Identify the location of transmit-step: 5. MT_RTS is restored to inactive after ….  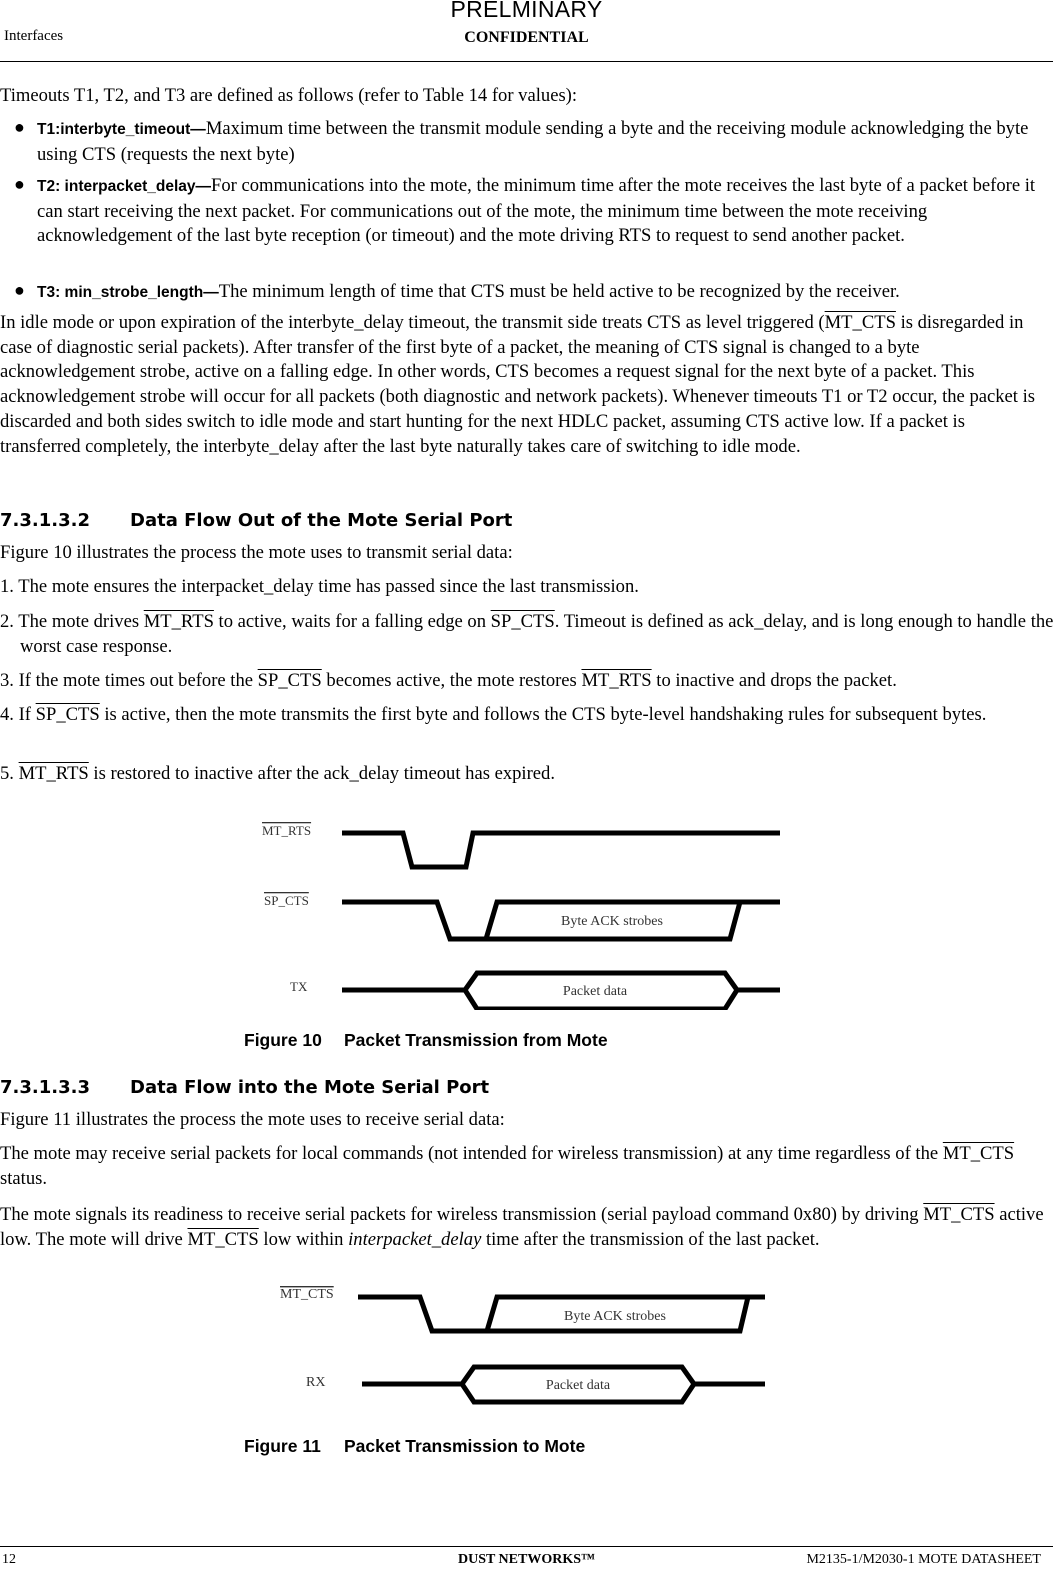
(526, 774).